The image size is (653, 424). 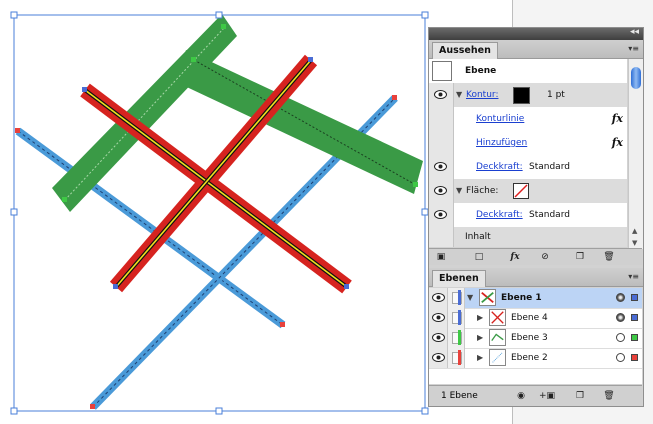 I want to click on layer-row-ebene-1: ▼ Ebene 1, so click(x=535, y=298).